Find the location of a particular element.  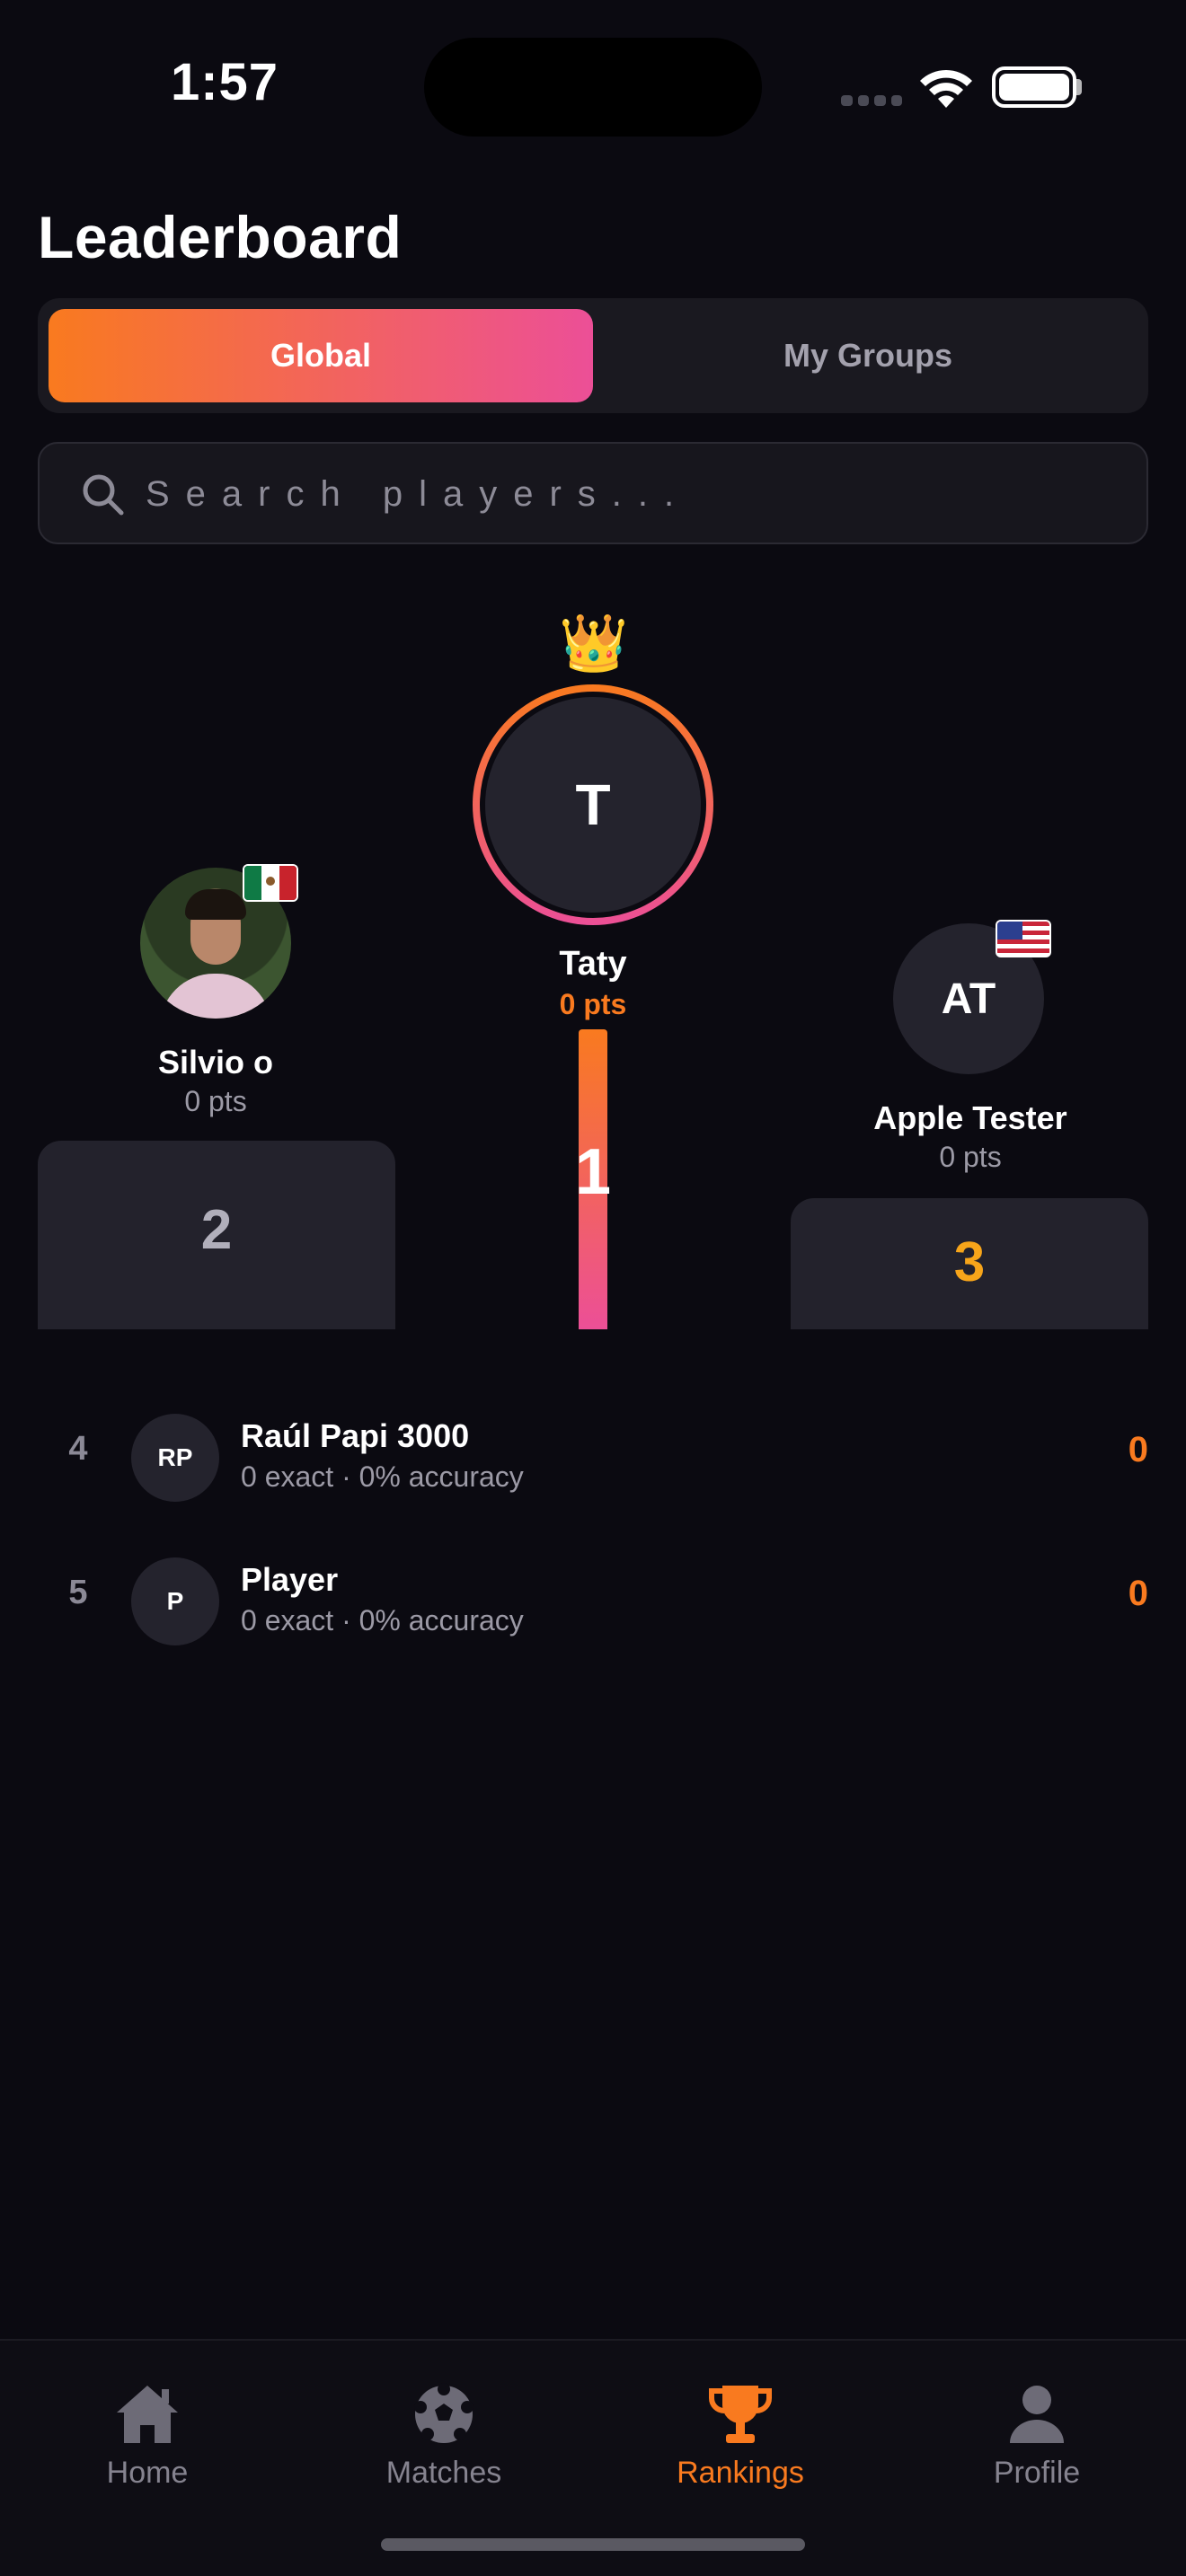

first-place-points: 0 pts is located at coordinates (593, 1004).